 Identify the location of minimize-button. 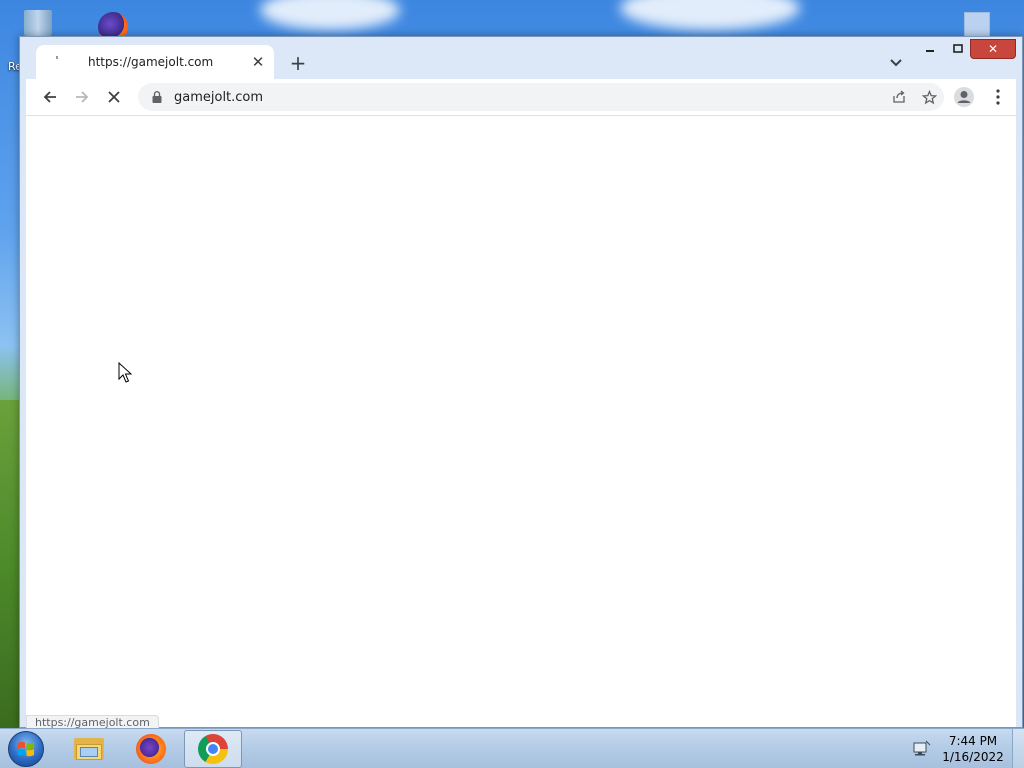
(930, 49).